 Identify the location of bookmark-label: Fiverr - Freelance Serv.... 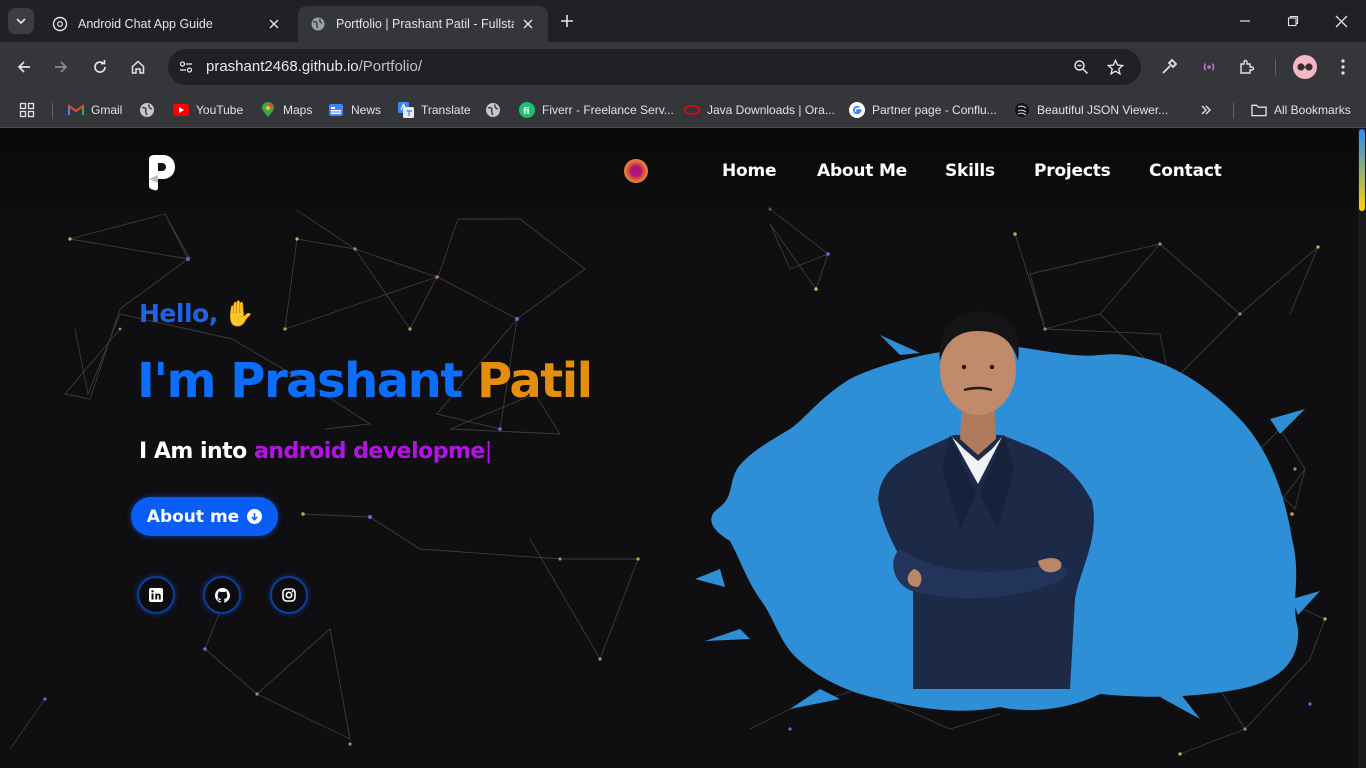
(608, 110).